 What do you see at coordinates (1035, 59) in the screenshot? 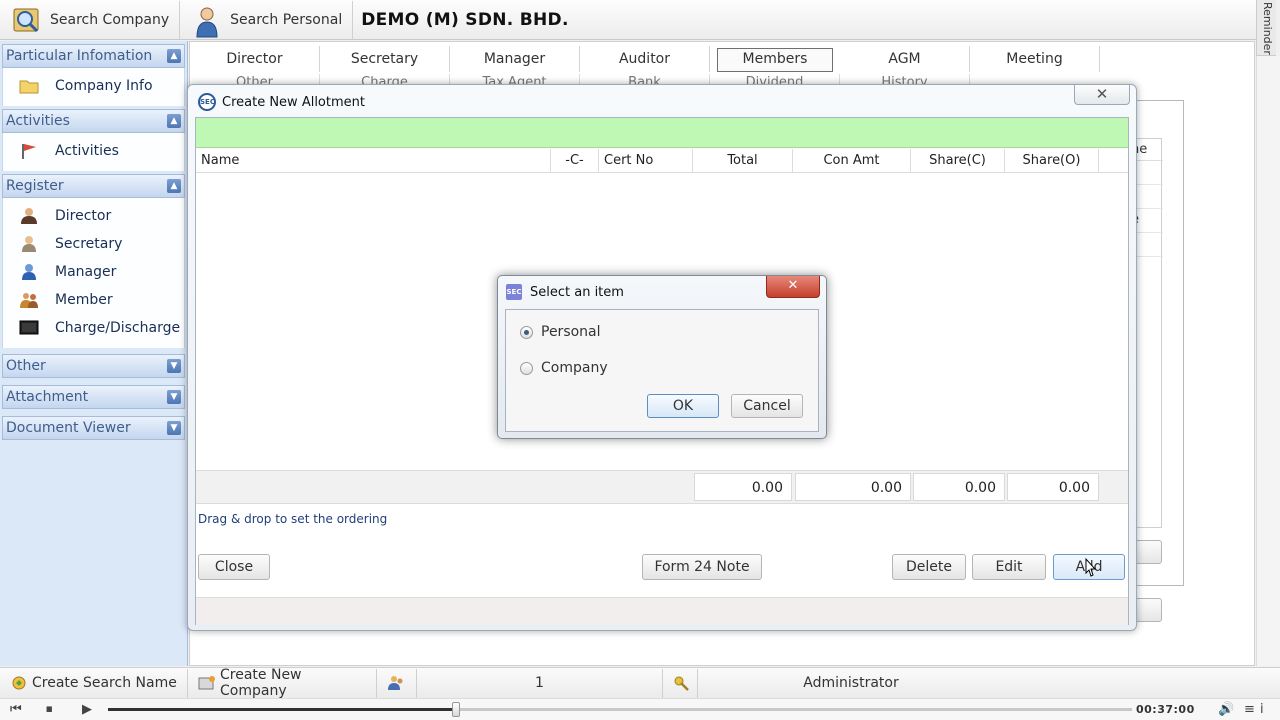
I see `tab-meeting: Meeting` at bounding box center [1035, 59].